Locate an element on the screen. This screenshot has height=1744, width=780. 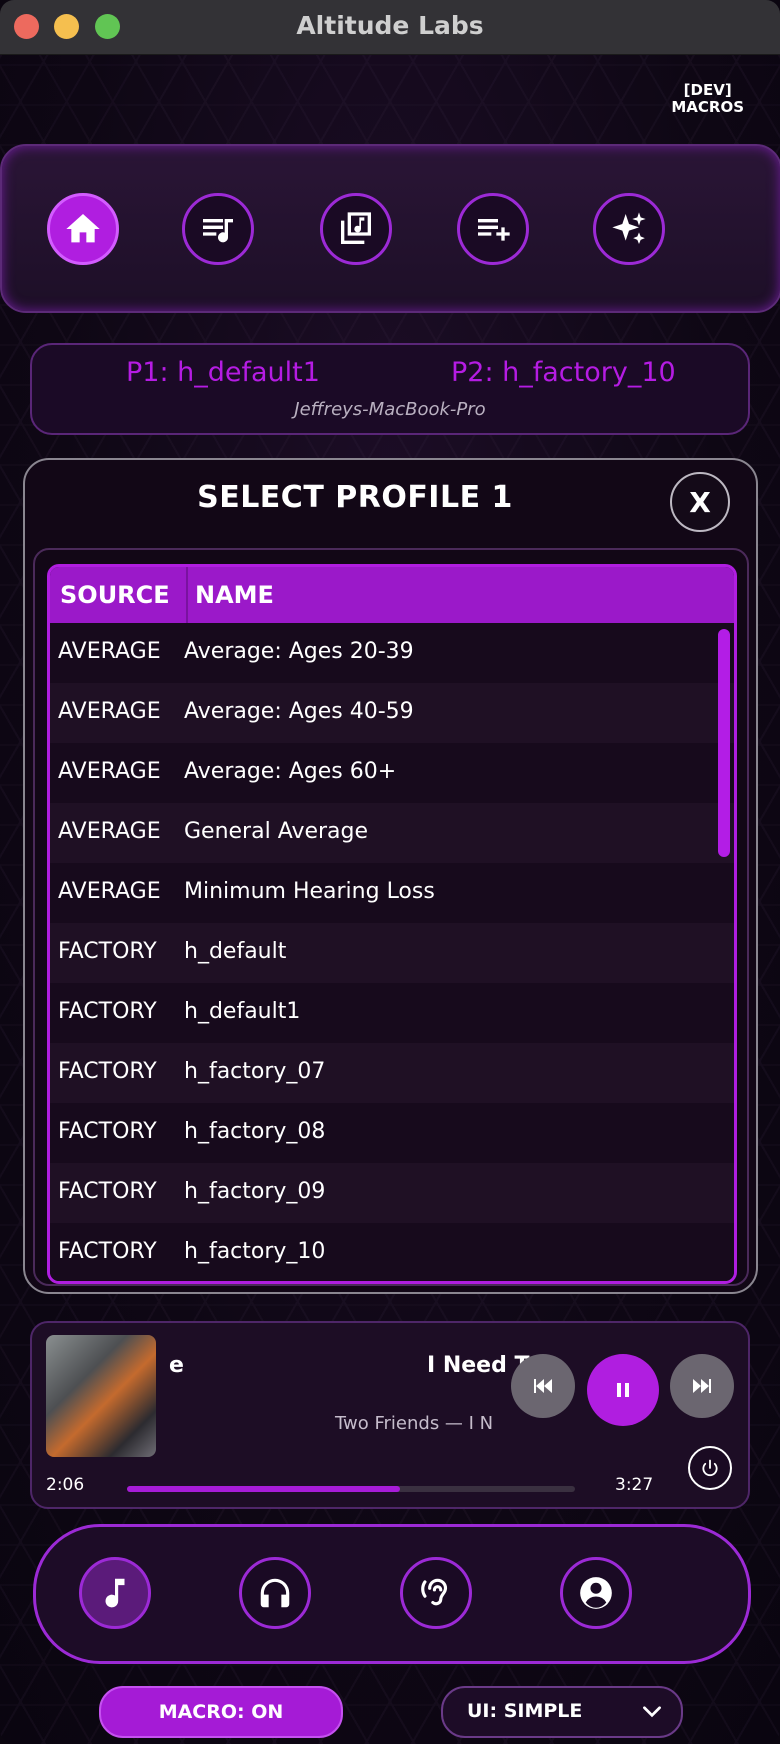
table-header: SOURCE NAME is located at coordinates (392, 595).